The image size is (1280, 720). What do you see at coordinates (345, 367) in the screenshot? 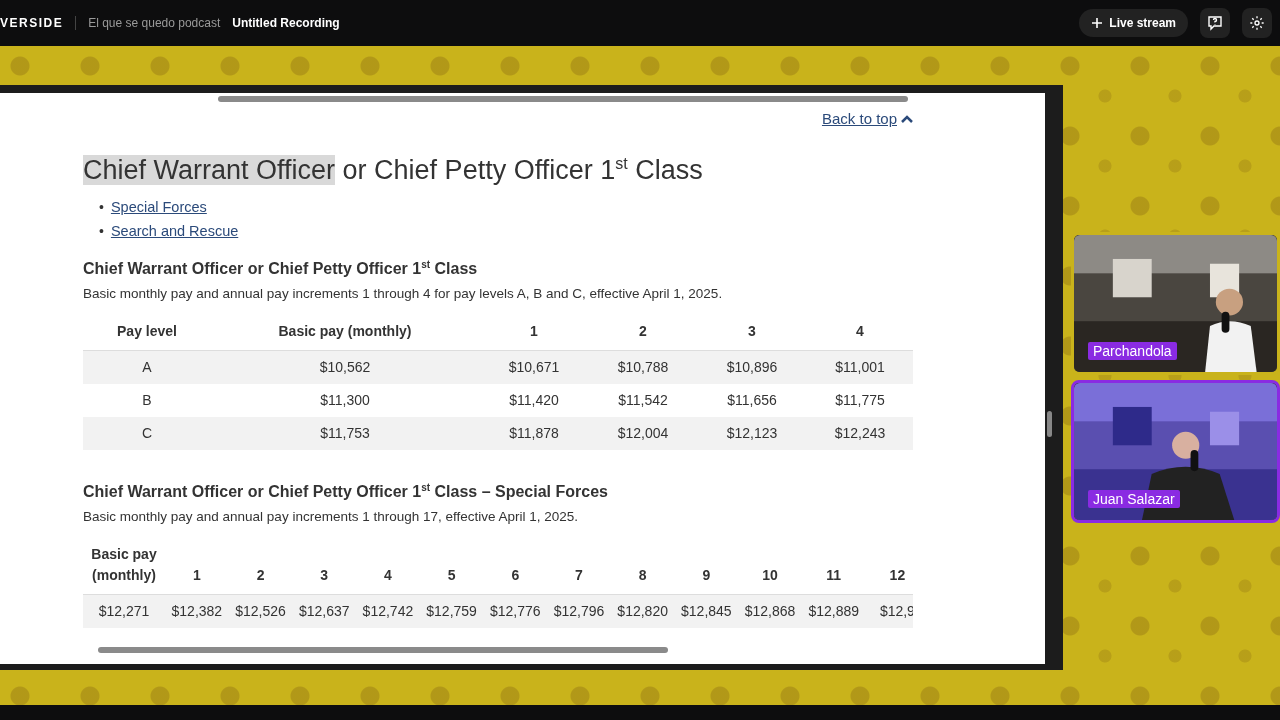
I see `table-cell: $10,562` at bounding box center [345, 367].